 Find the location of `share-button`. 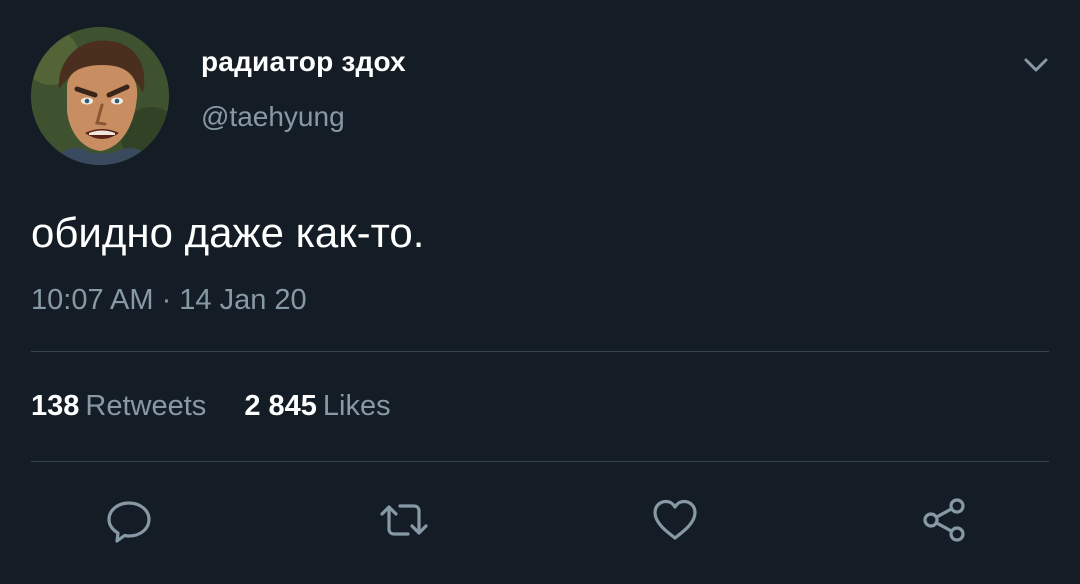

share-button is located at coordinates (945, 520).